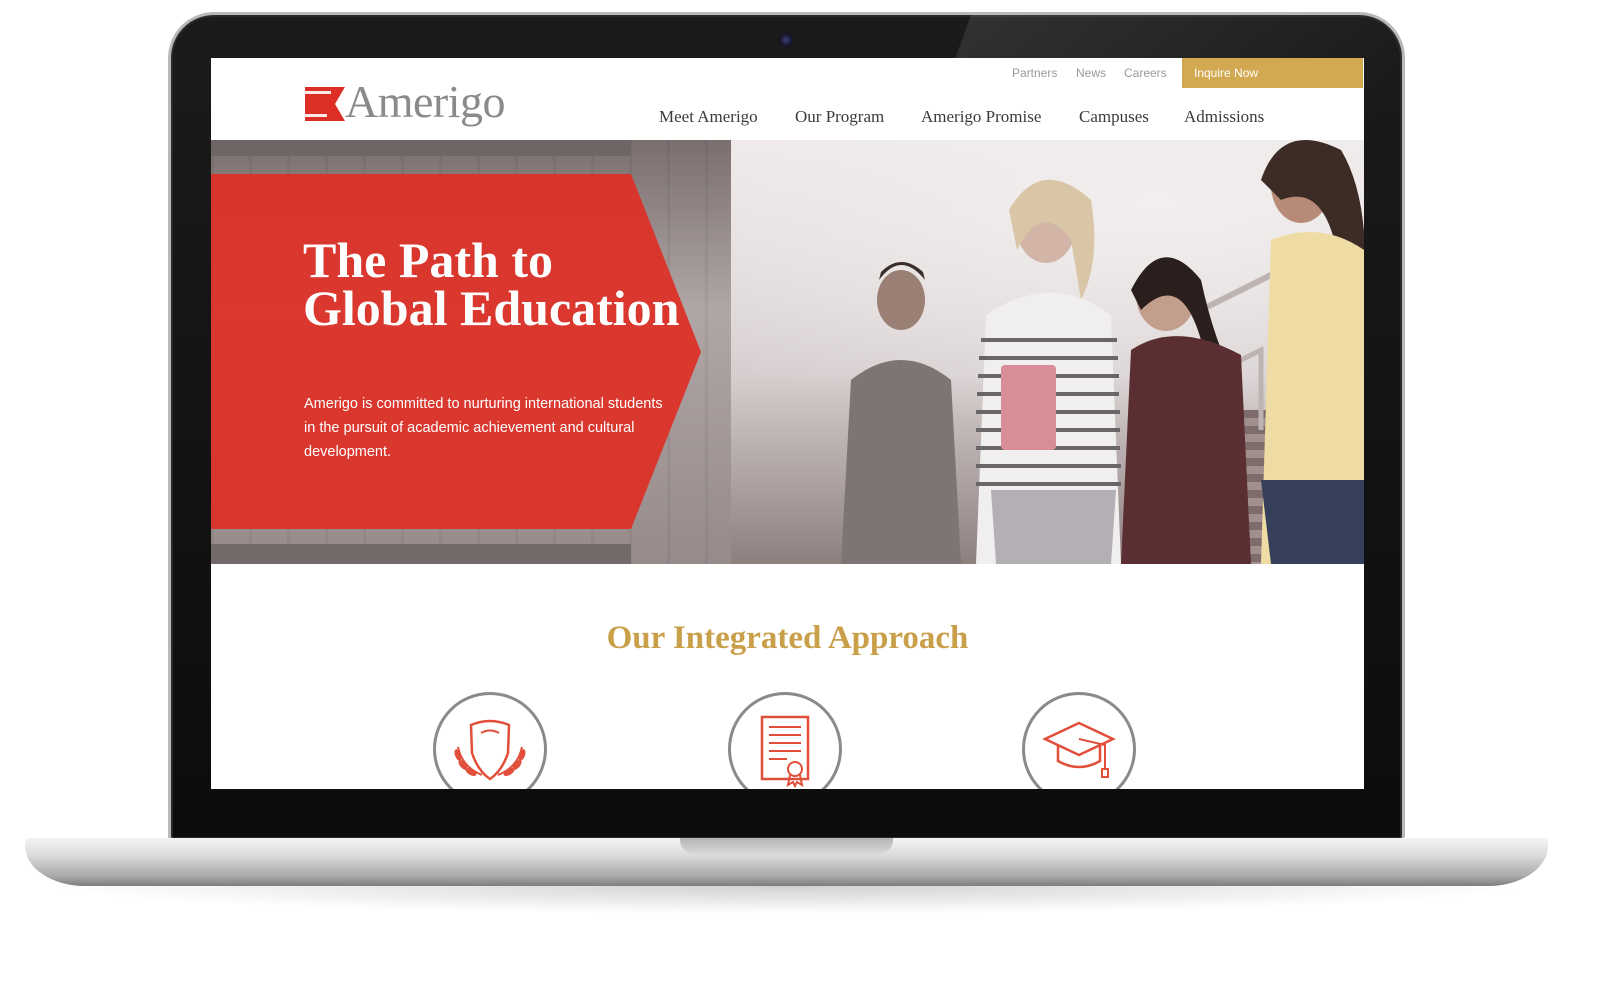 This screenshot has width=1603, height=986. What do you see at coordinates (491, 284) in the screenshot?
I see `hero-title: The Path to Global Education` at bounding box center [491, 284].